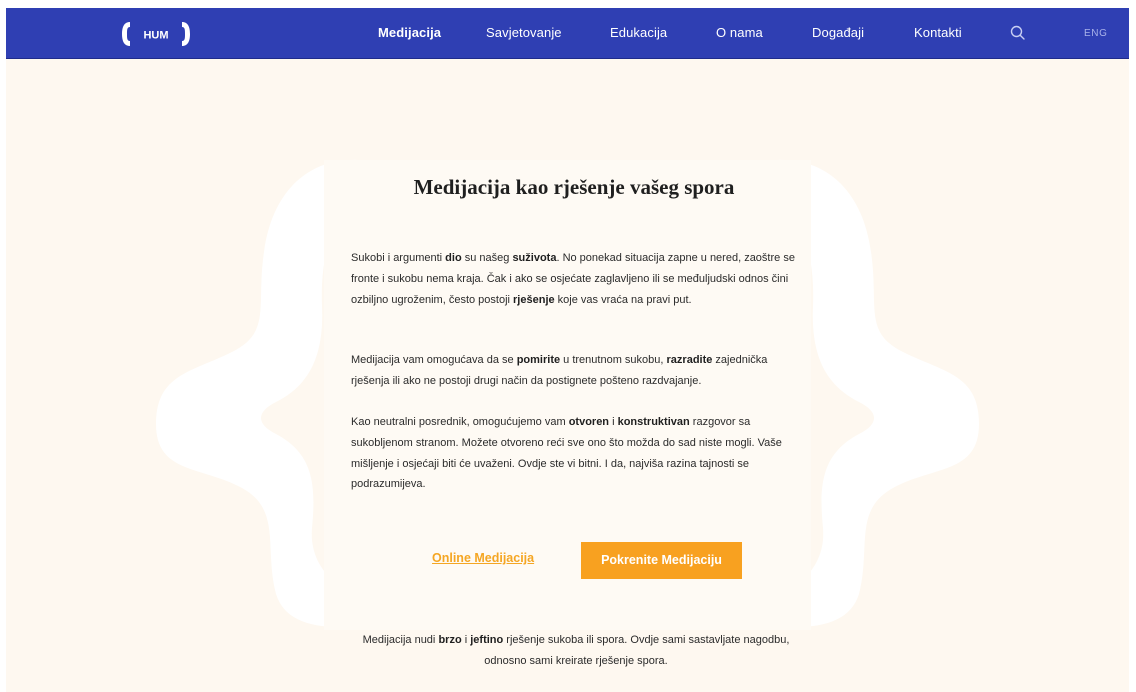 The image size is (1136, 692). What do you see at coordinates (589, 422) in the screenshot?
I see `p3-bold-otvoren: otvoren` at bounding box center [589, 422].